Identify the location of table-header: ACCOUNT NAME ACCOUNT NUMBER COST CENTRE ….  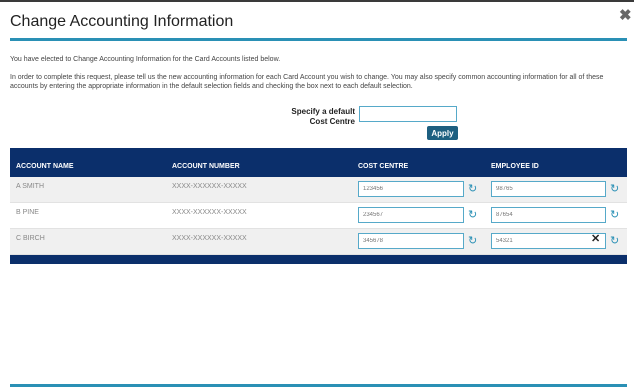
(318, 162).